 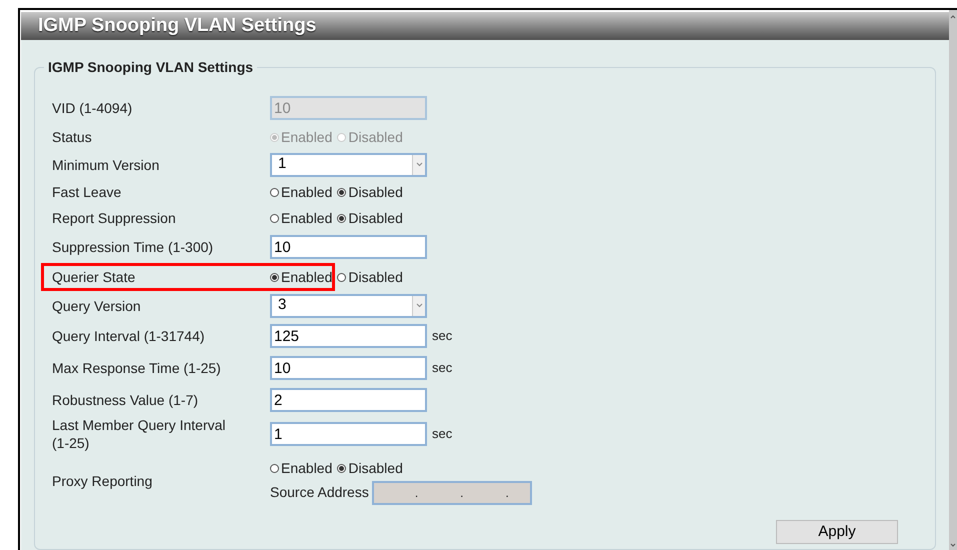 I want to click on text-field: 125, so click(x=348, y=336).